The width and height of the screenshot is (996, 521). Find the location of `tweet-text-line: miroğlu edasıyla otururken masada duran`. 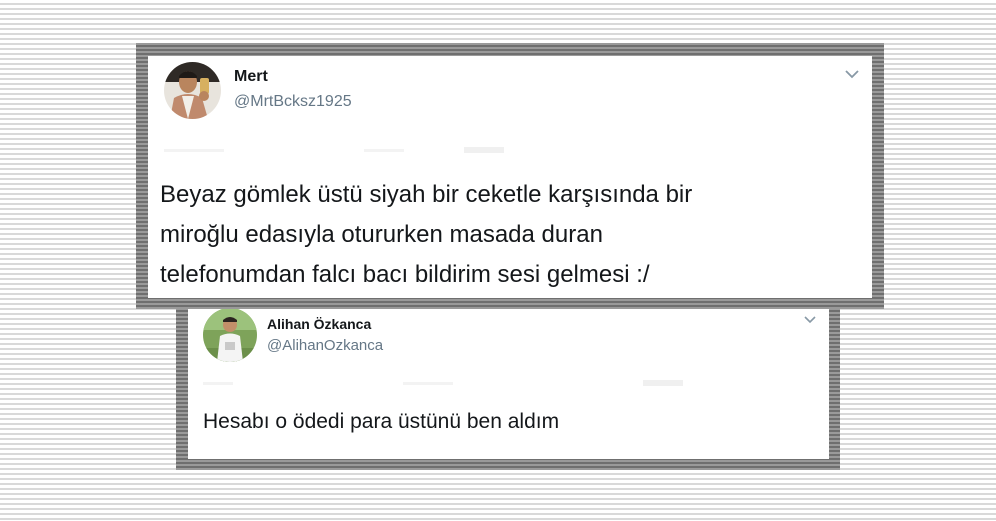

tweet-text-line: miroğlu edasıyla otururken masada duran is located at coordinates (381, 234).